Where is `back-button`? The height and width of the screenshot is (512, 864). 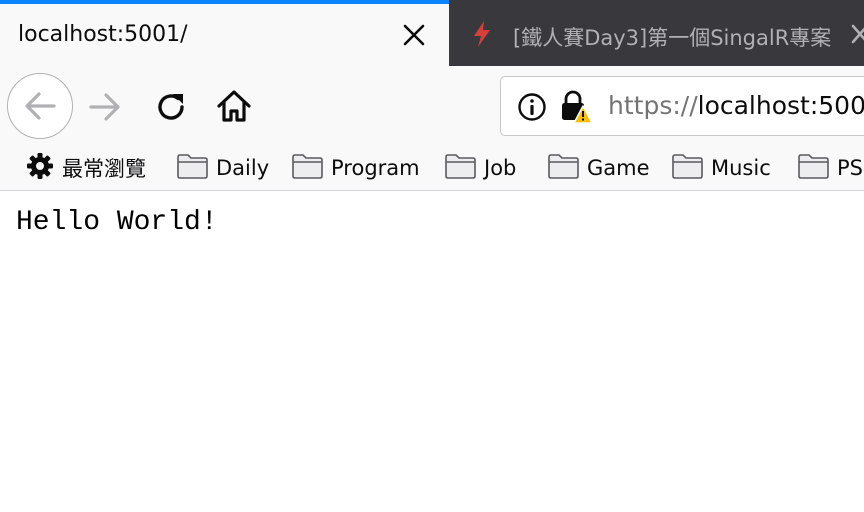 back-button is located at coordinates (40, 106).